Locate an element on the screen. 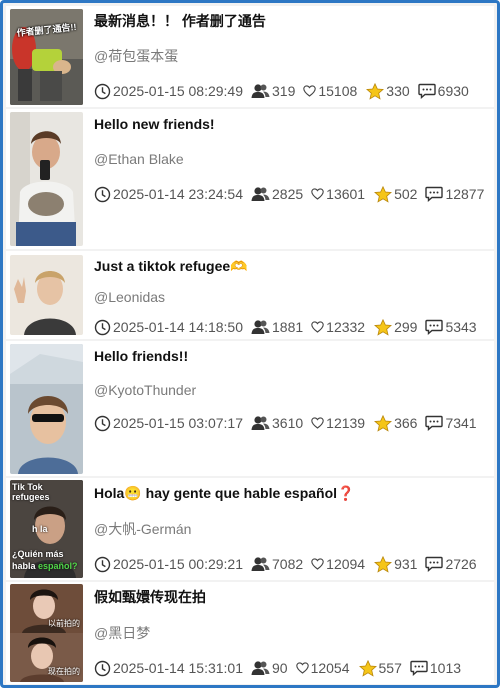  post-views: 7082 is located at coordinates (277, 564).